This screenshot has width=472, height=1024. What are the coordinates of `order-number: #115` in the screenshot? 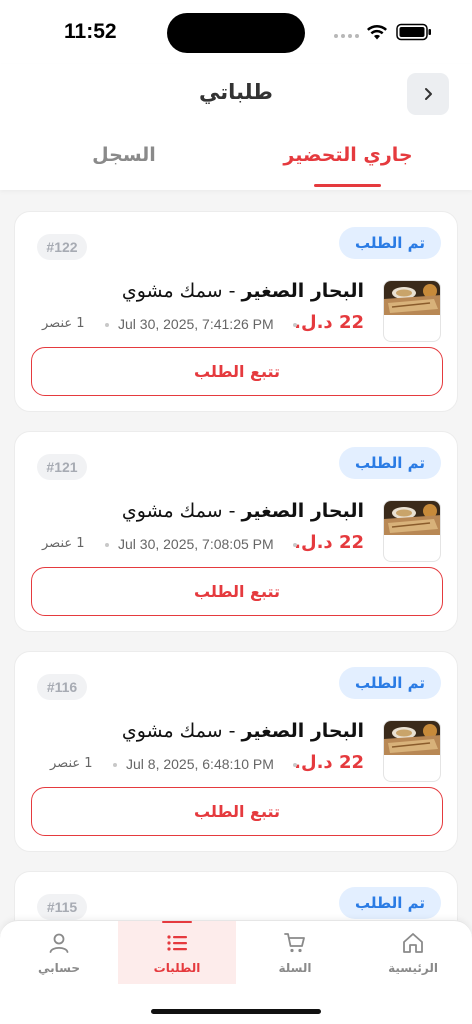 It's located at (62, 907).